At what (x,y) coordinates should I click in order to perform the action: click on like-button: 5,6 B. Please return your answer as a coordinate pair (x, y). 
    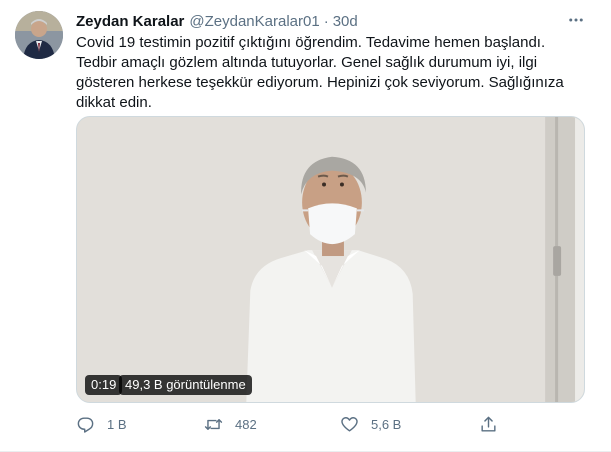
    Looking at the image, I should click on (370, 424).